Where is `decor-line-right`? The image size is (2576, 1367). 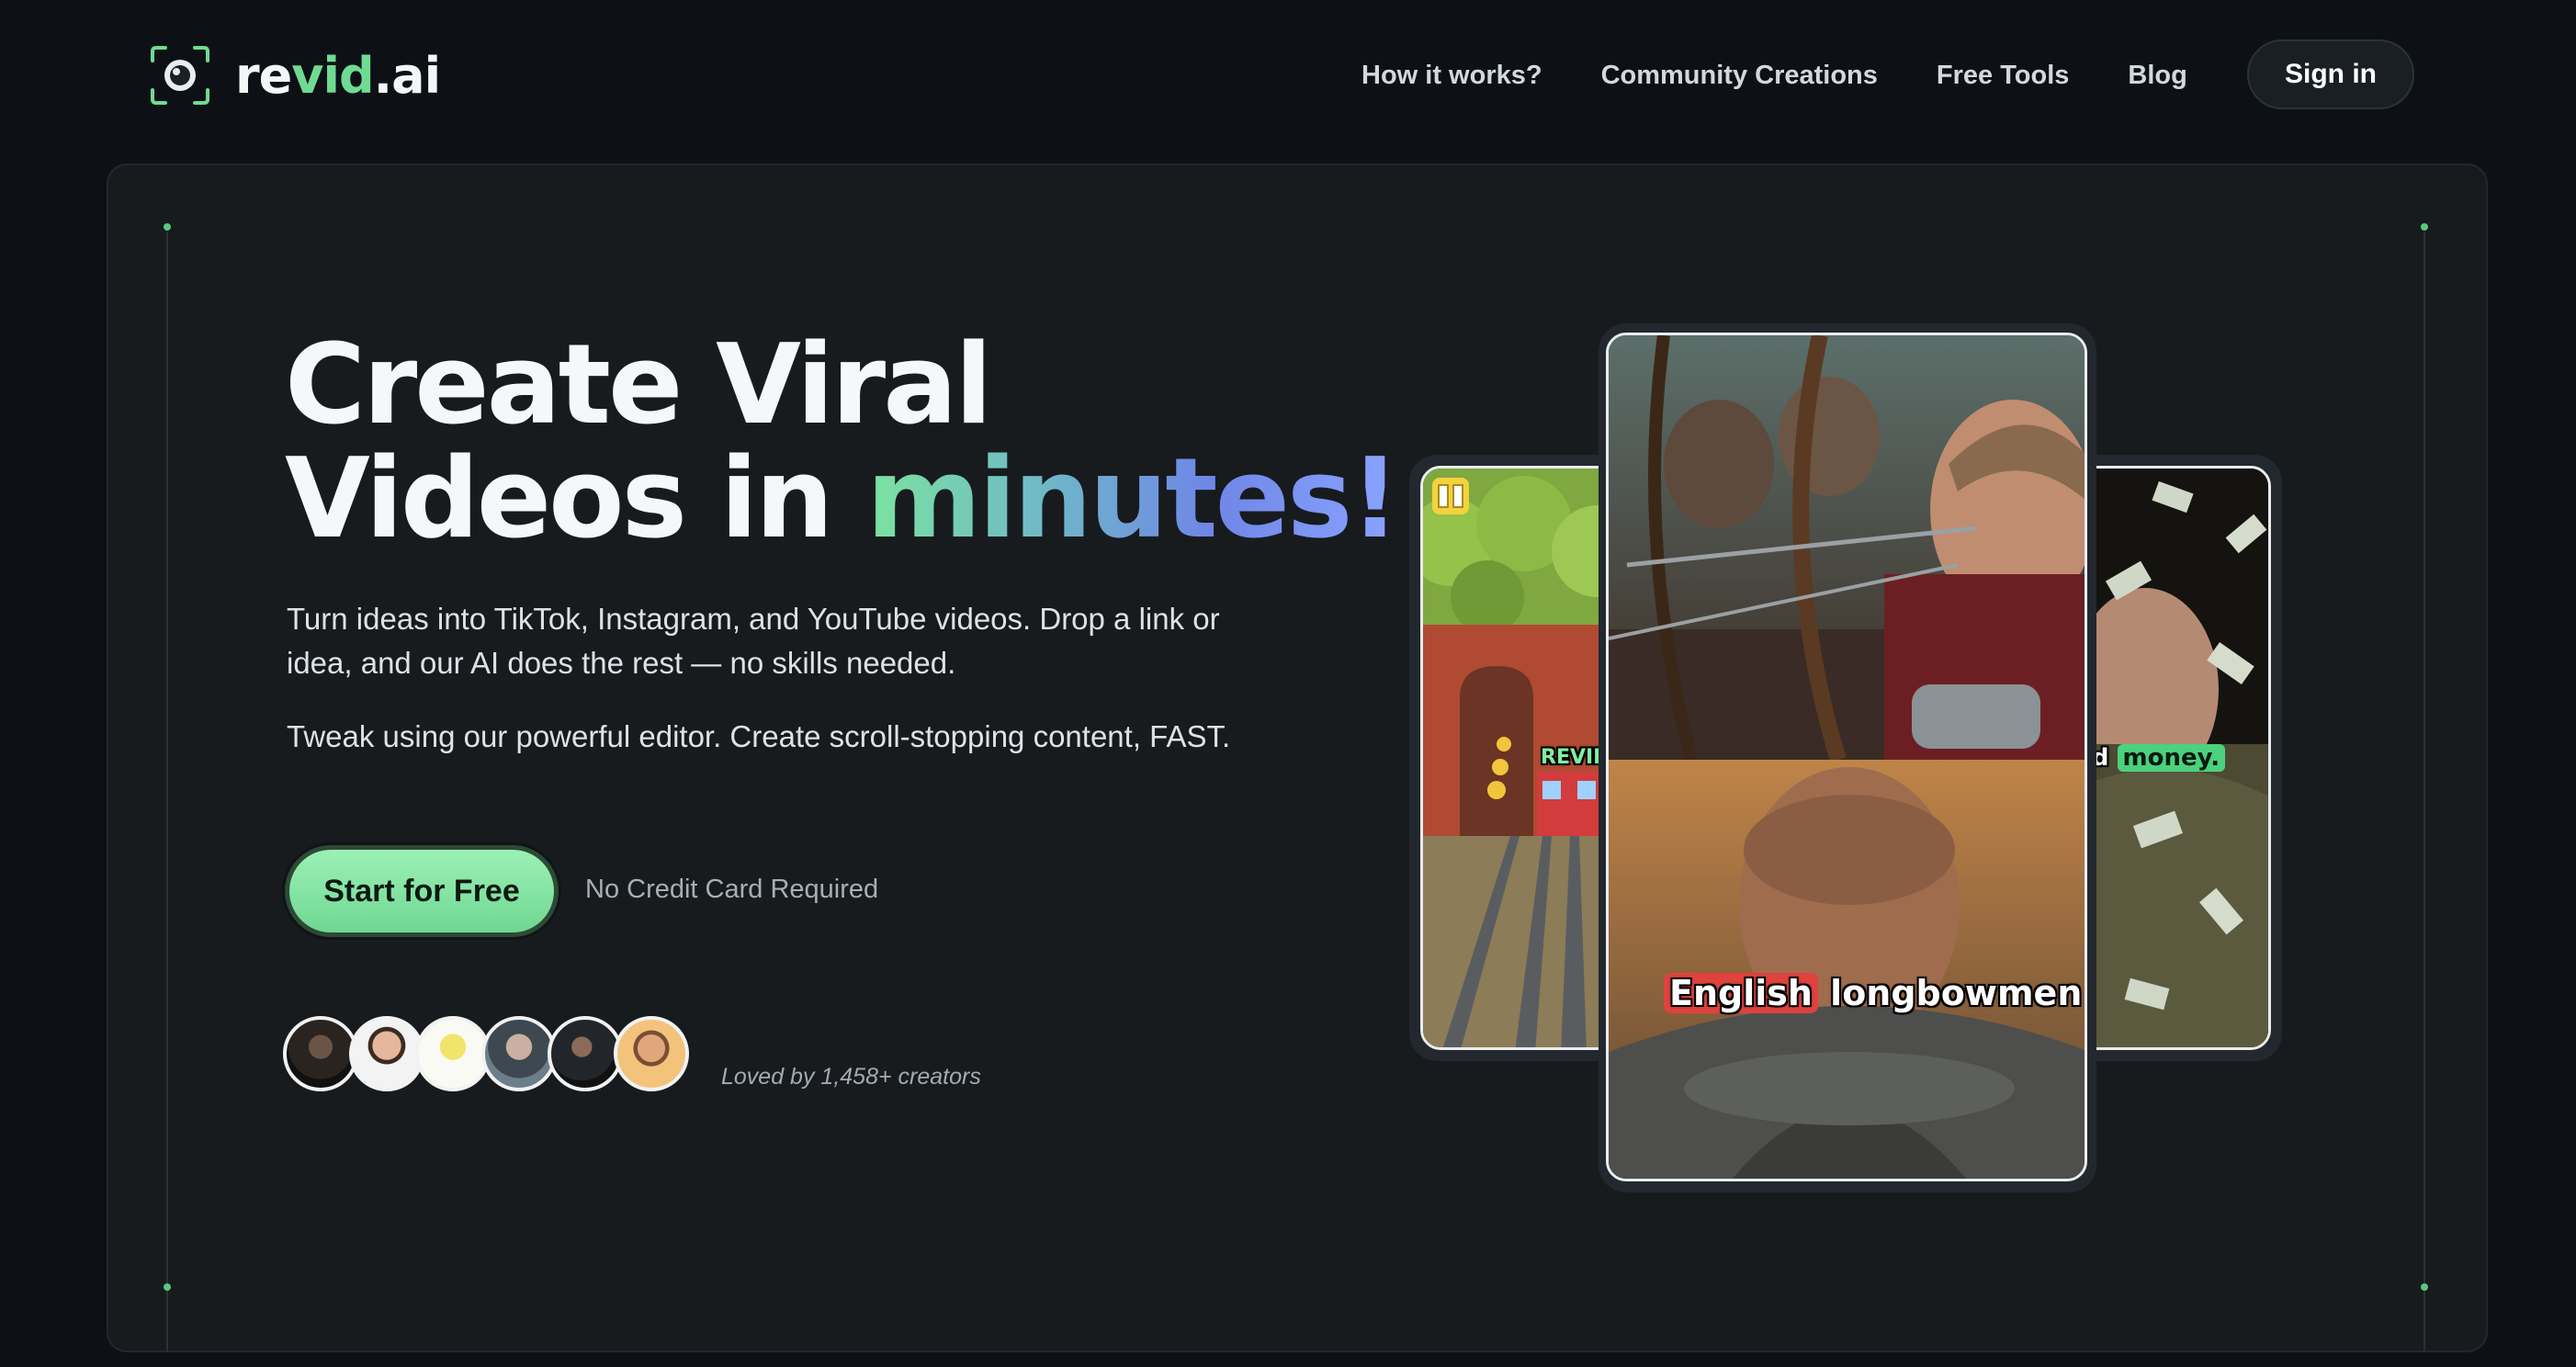
decor-line-right is located at coordinates (2424, 792).